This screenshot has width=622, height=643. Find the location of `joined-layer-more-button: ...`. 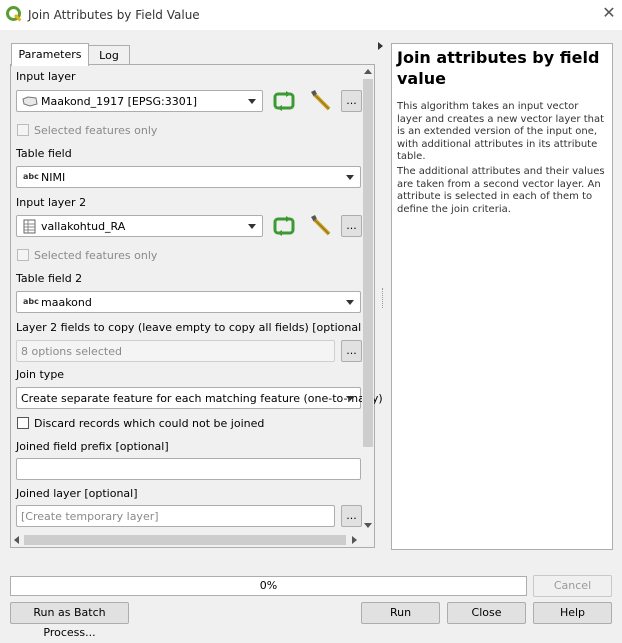

joined-layer-more-button: ... is located at coordinates (351, 516).